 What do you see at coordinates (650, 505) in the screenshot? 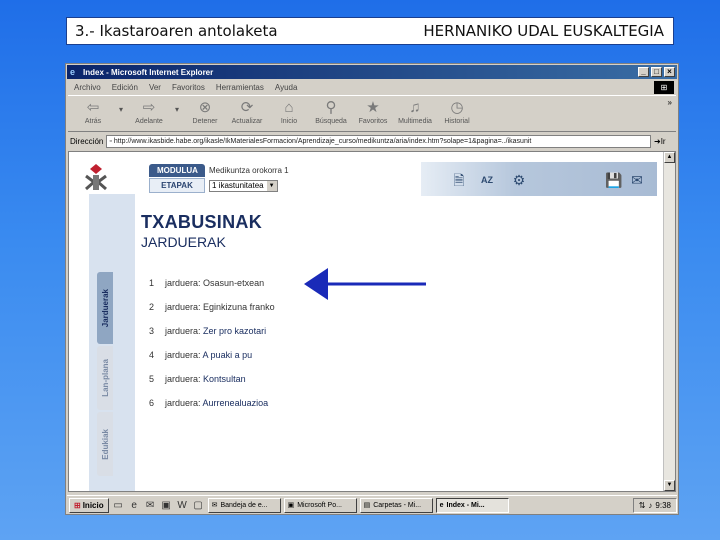
I see `volume-icon: ♪` at bounding box center [650, 505].